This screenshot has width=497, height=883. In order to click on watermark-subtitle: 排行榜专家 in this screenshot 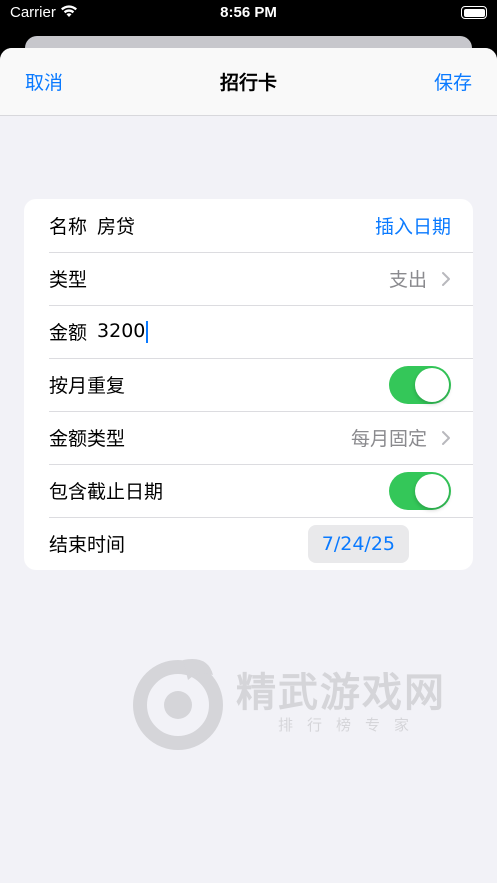, I will do `click(351, 725)`.